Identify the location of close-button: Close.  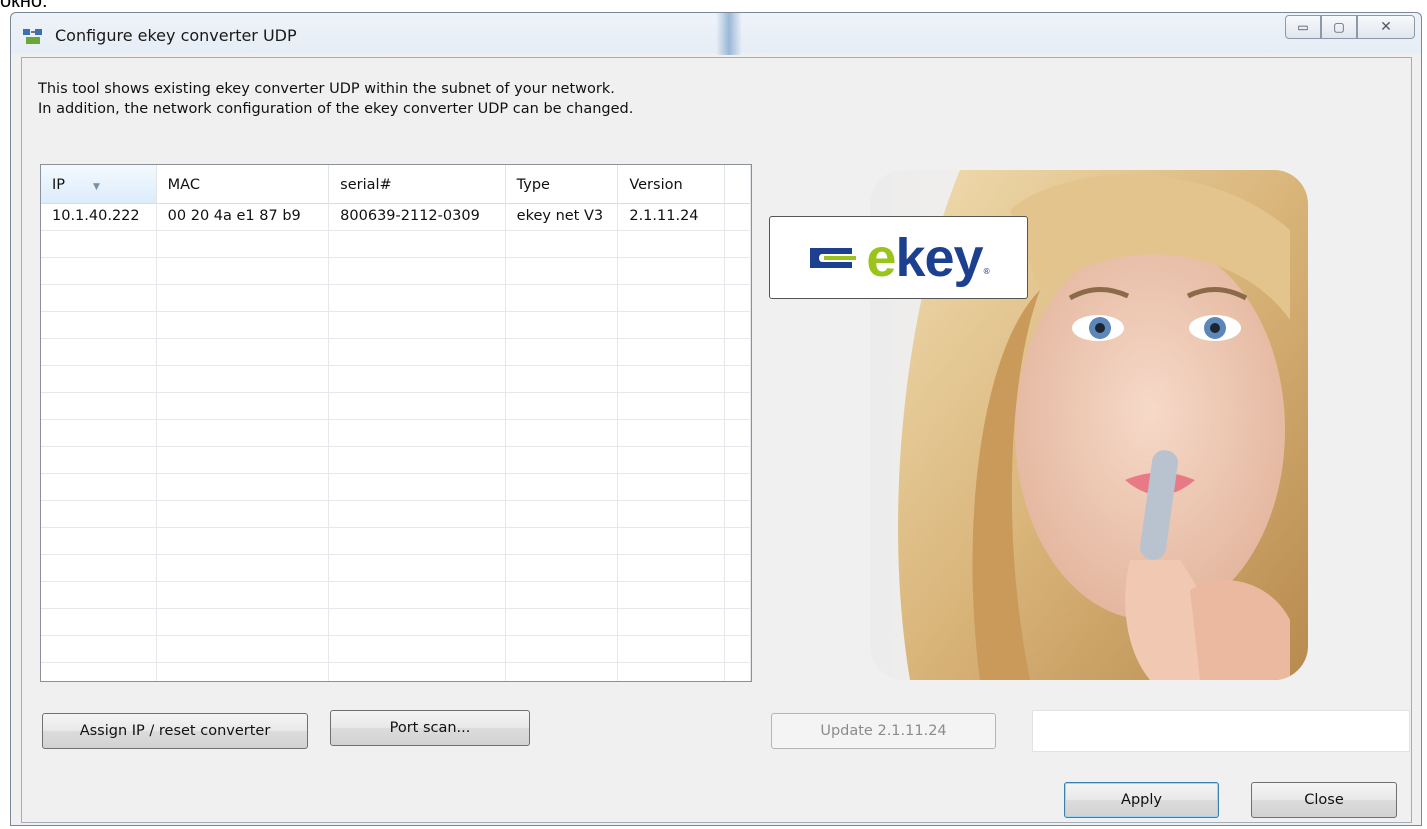
(1324, 800).